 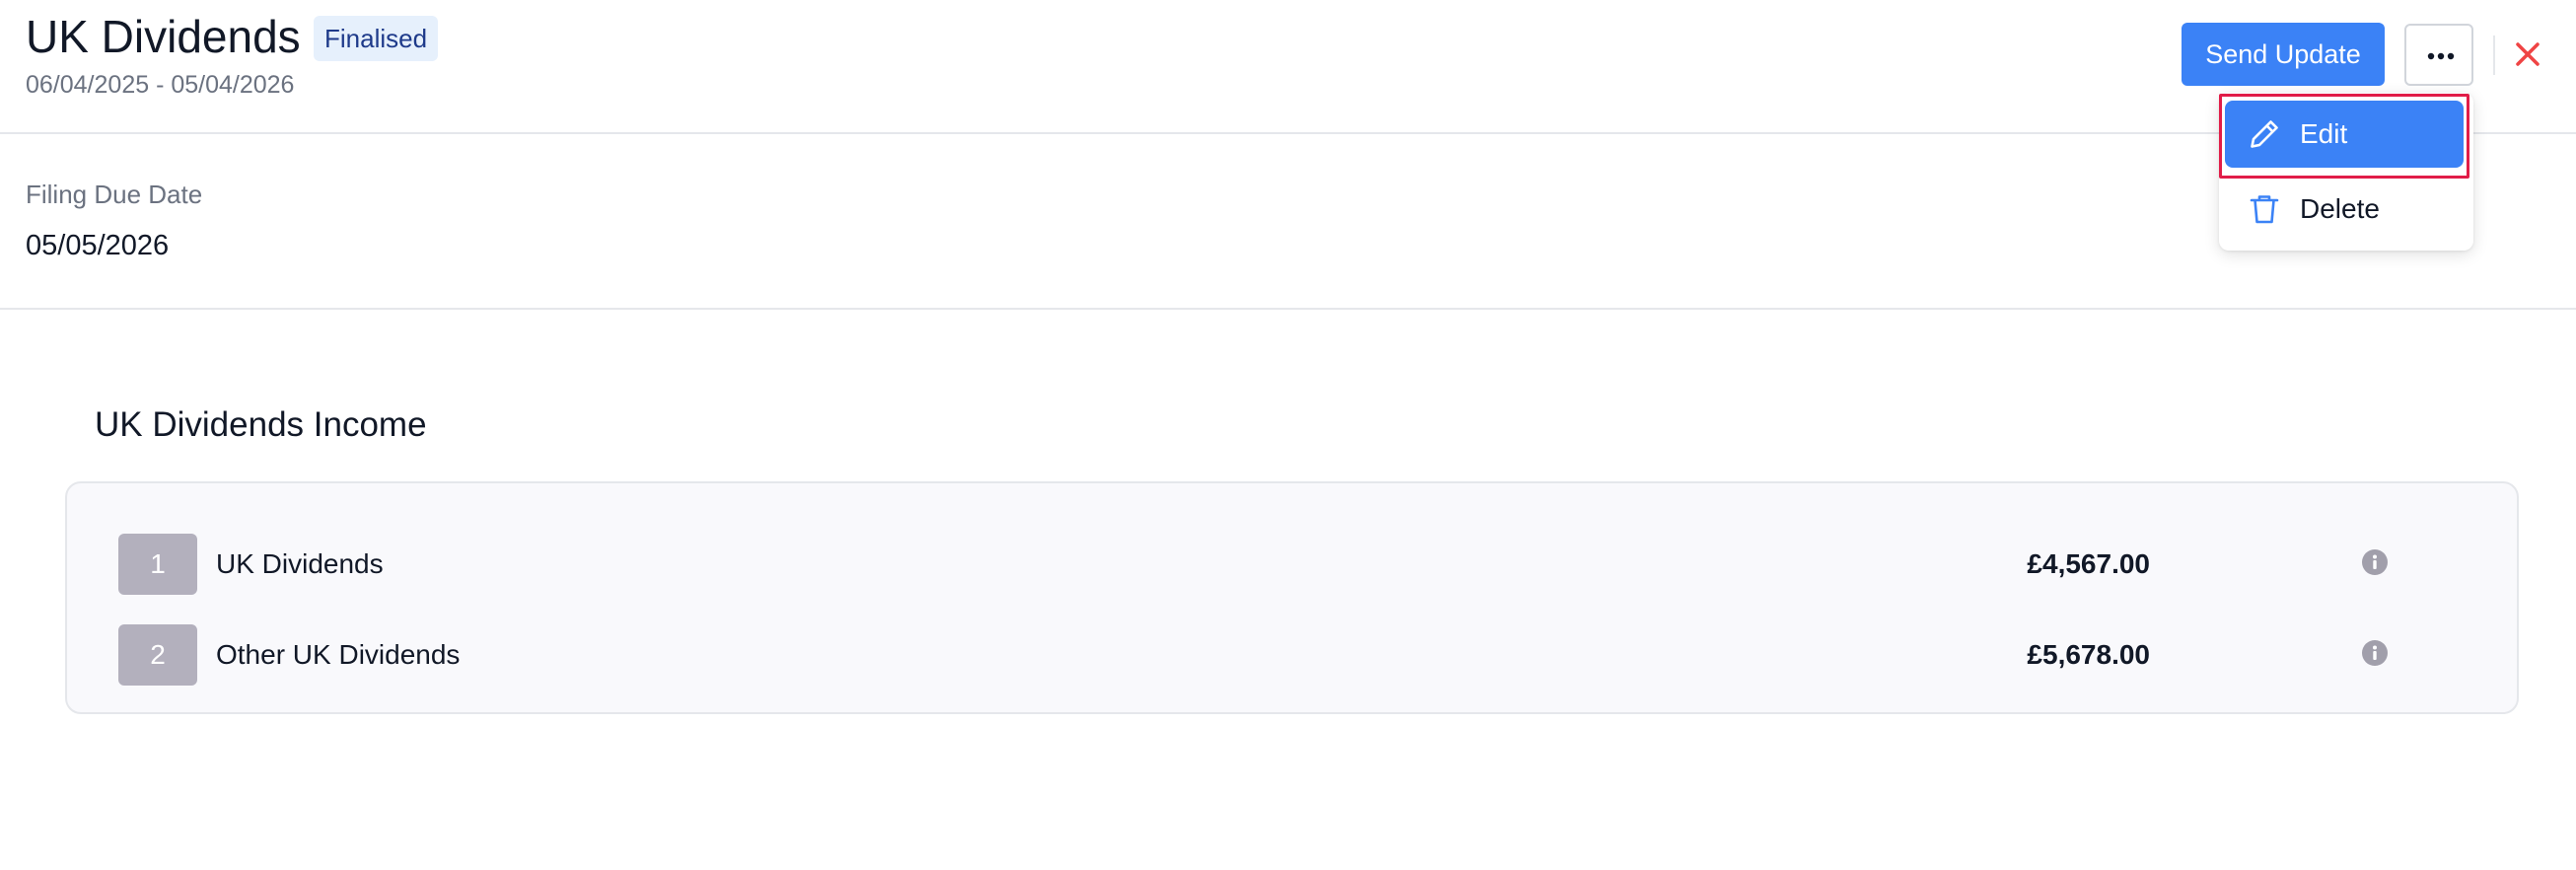 I want to click on income-row: 1 UK Dividends £4,567.00, so click(x=1292, y=564).